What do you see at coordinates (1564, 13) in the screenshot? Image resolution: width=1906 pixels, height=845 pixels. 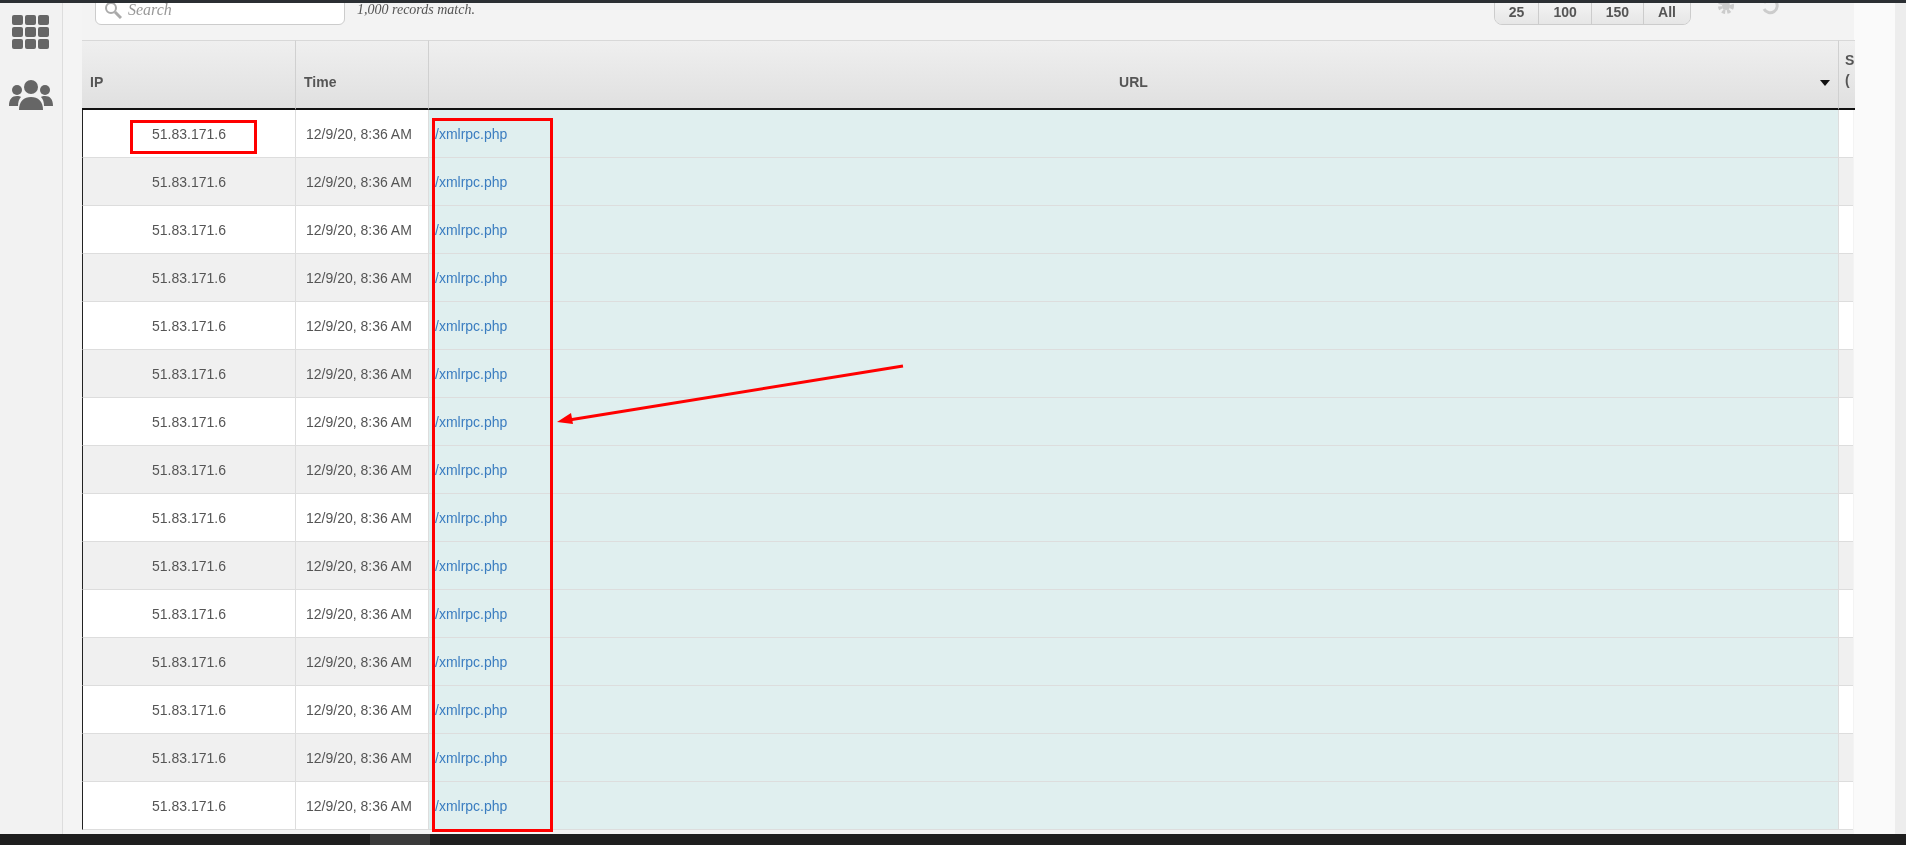 I see `page-size-button: 100` at bounding box center [1564, 13].